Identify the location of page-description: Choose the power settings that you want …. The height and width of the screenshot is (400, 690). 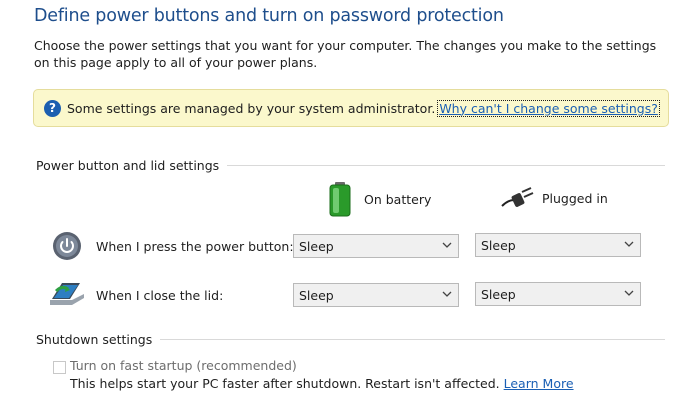
(345, 54).